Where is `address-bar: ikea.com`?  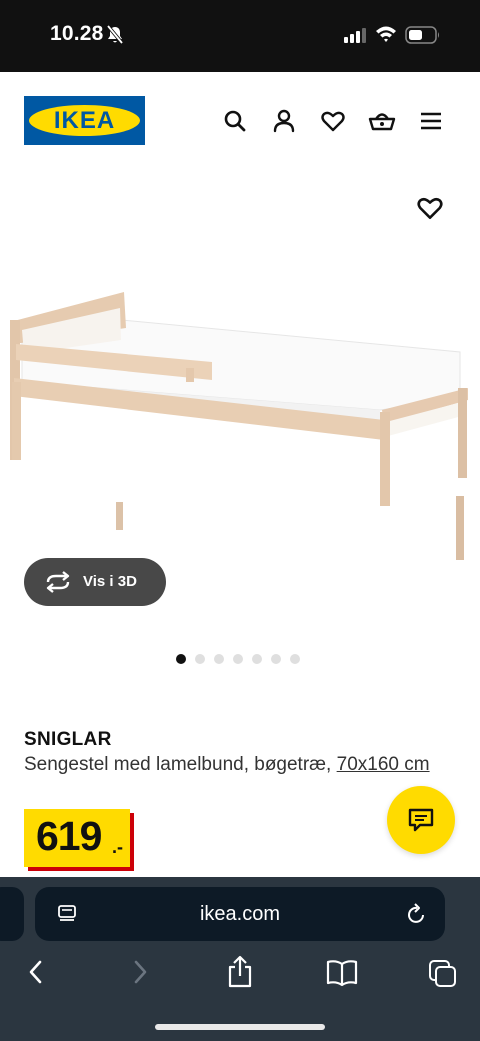 address-bar: ikea.com is located at coordinates (240, 914).